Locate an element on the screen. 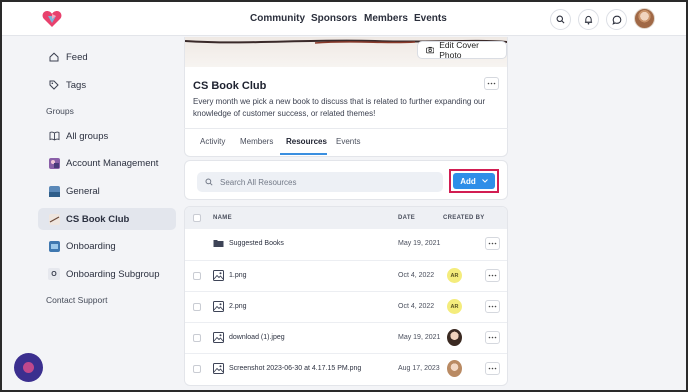  tab-resources: Resources is located at coordinates (306, 141).